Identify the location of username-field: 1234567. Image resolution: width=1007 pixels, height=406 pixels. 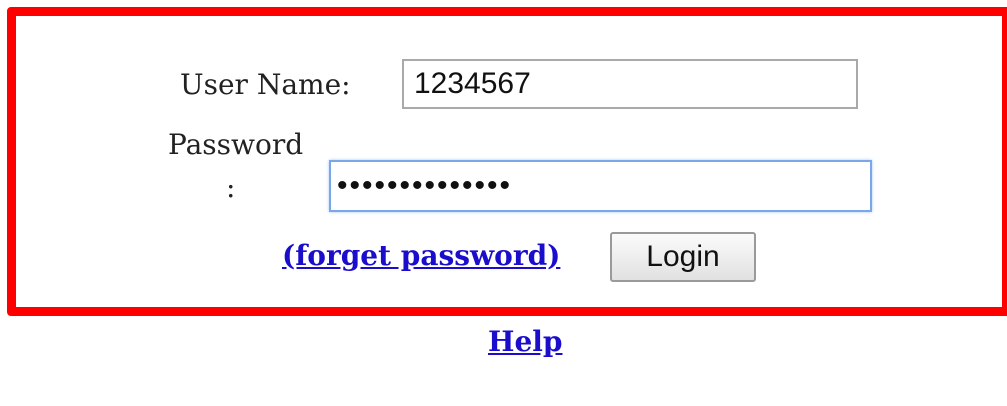
(630, 84).